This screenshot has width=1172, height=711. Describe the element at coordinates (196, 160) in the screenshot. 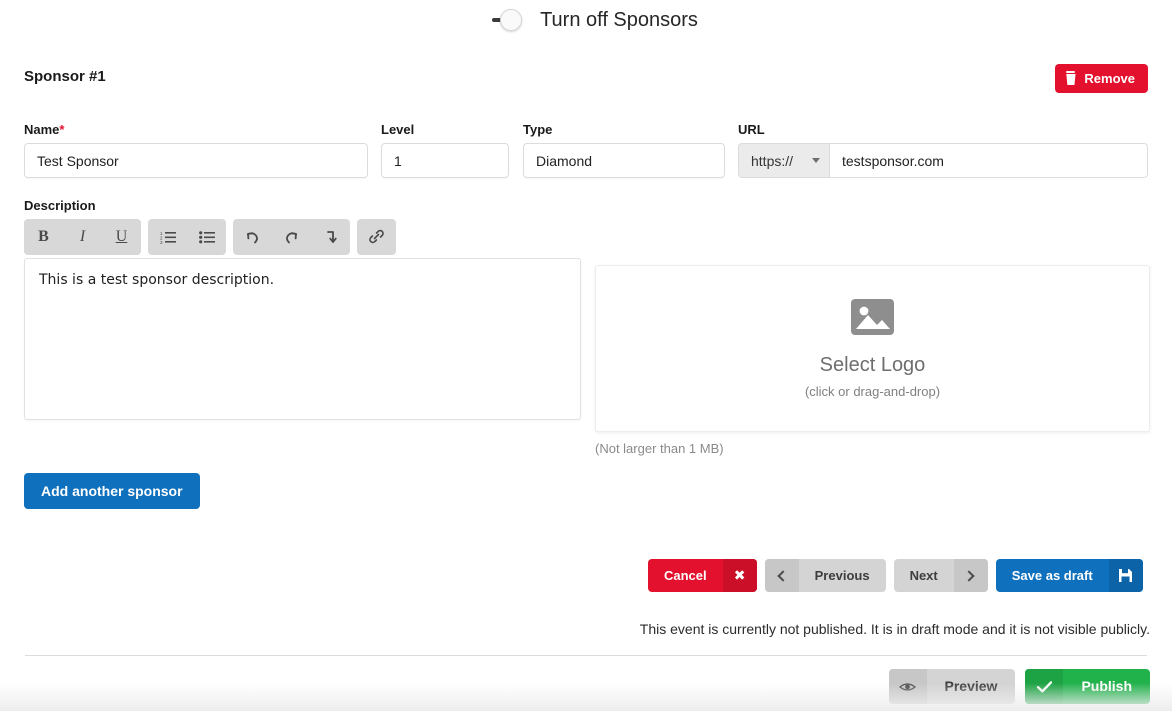

I see `name-input: Test Sponsor` at that location.